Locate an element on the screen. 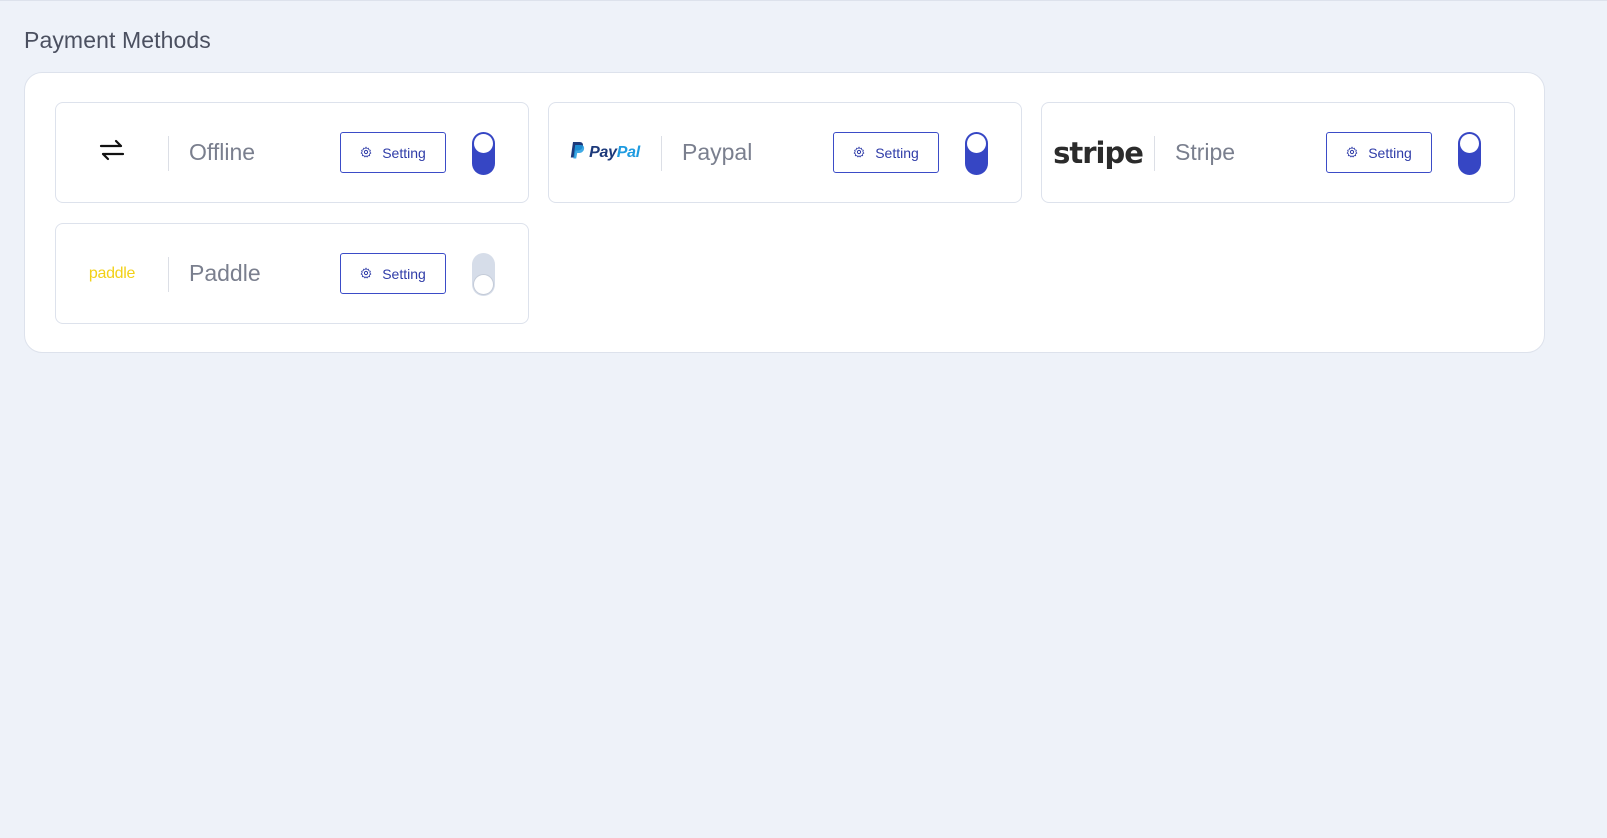 This screenshot has height=838, width=1607. payment-method-card-offline: Offline Setting is located at coordinates (292, 152).